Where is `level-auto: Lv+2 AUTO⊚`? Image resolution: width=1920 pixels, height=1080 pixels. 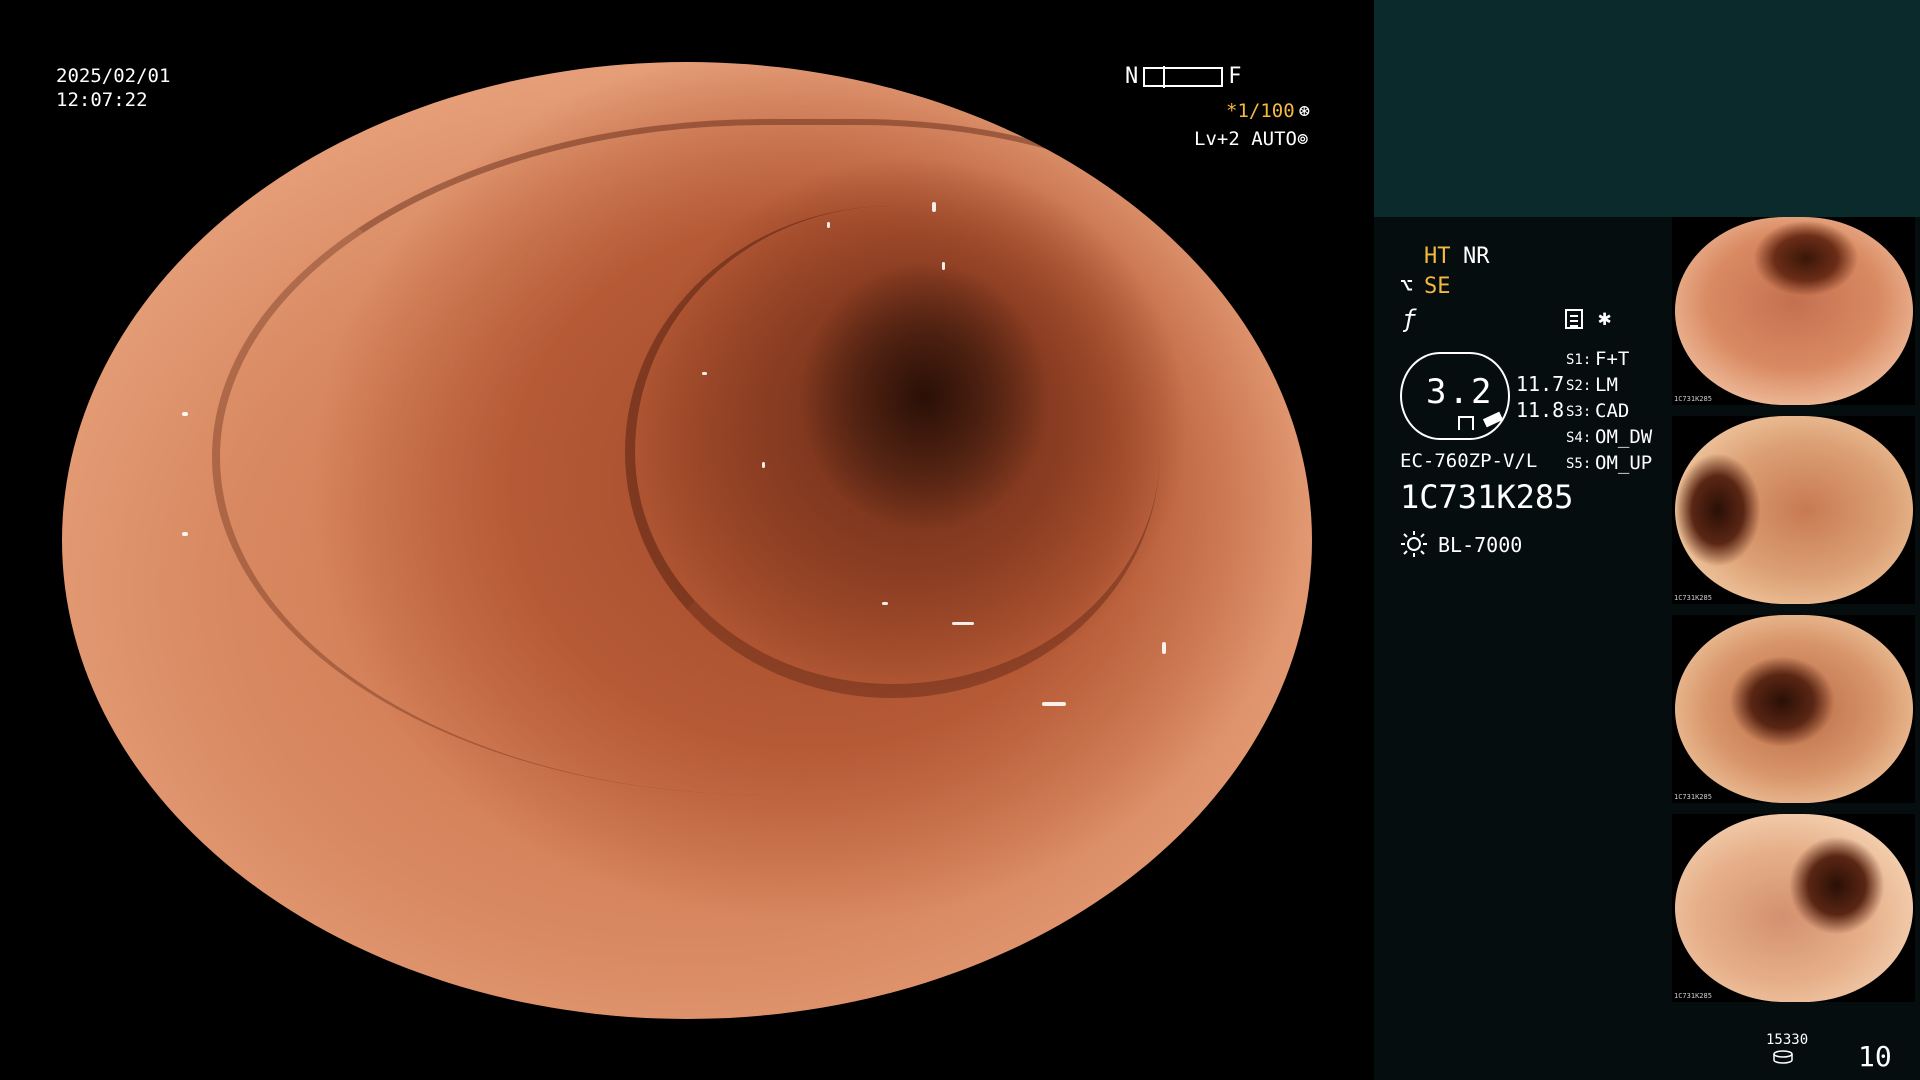 level-auto: Lv+2 AUTO⊚ is located at coordinates (1251, 139).